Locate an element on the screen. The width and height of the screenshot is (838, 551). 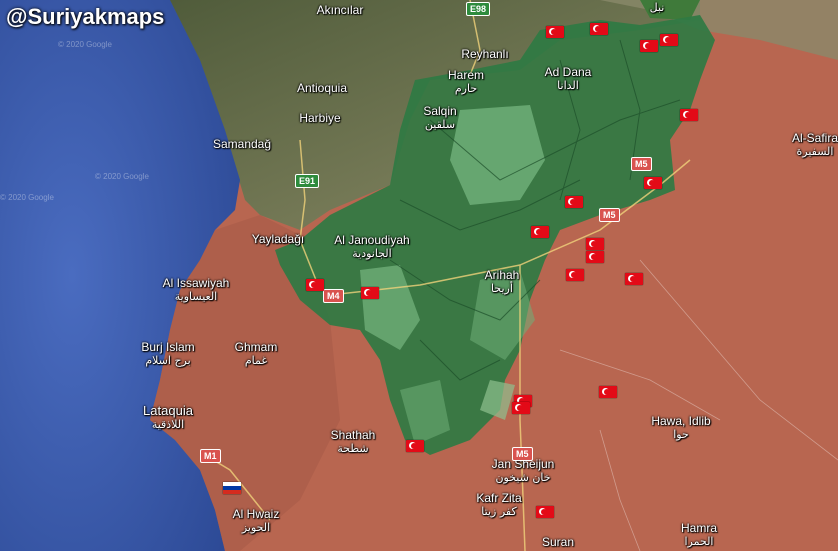
place-label-al-safira: Al-Safira السفيرة is located at coordinates (815, 145).